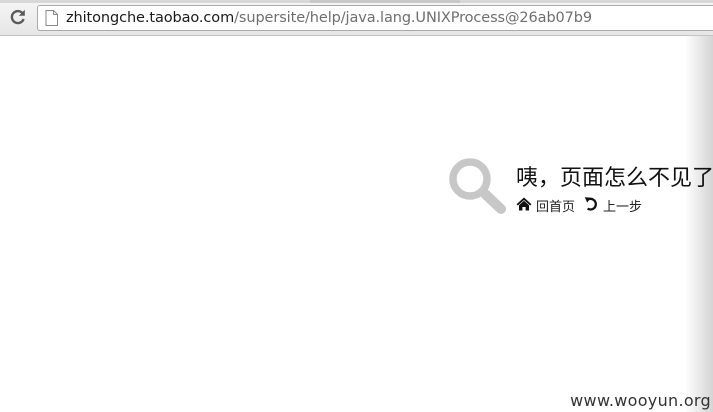 The width and height of the screenshot is (713, 412). I want to click on back-link-label: 上一步, so click(623, 207).